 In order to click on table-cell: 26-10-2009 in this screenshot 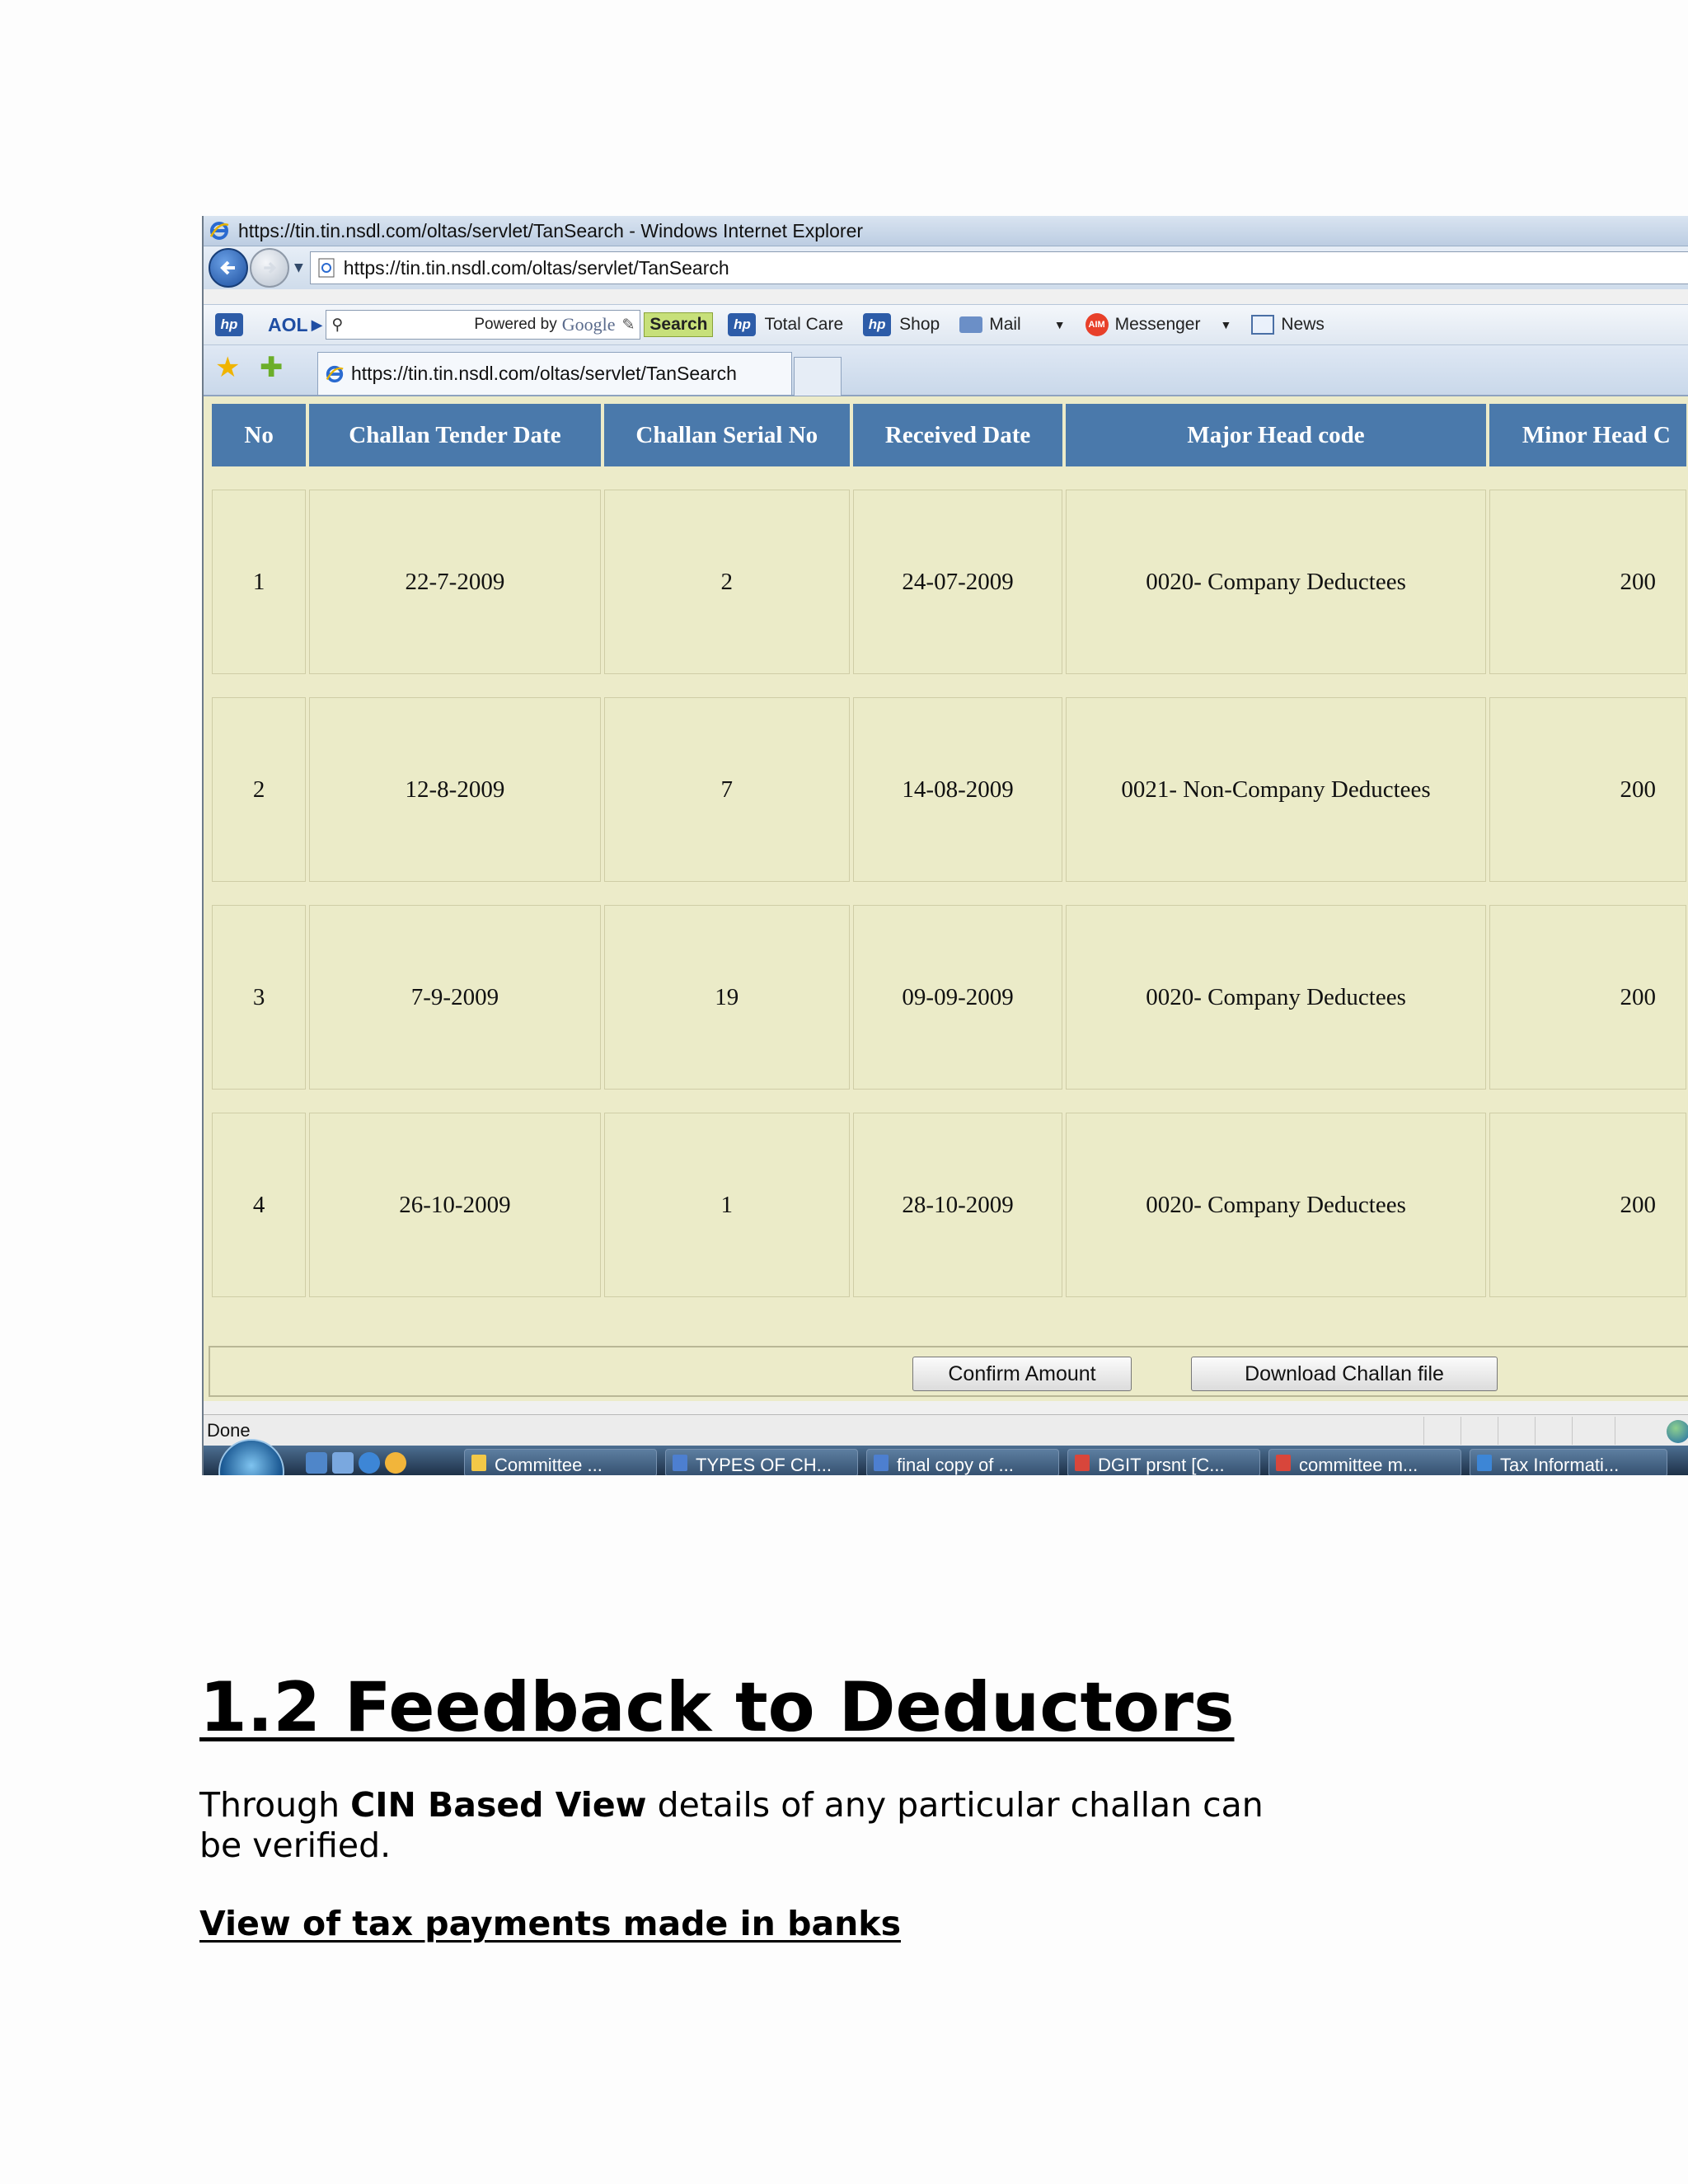, I will do `click(455, 1205)`.